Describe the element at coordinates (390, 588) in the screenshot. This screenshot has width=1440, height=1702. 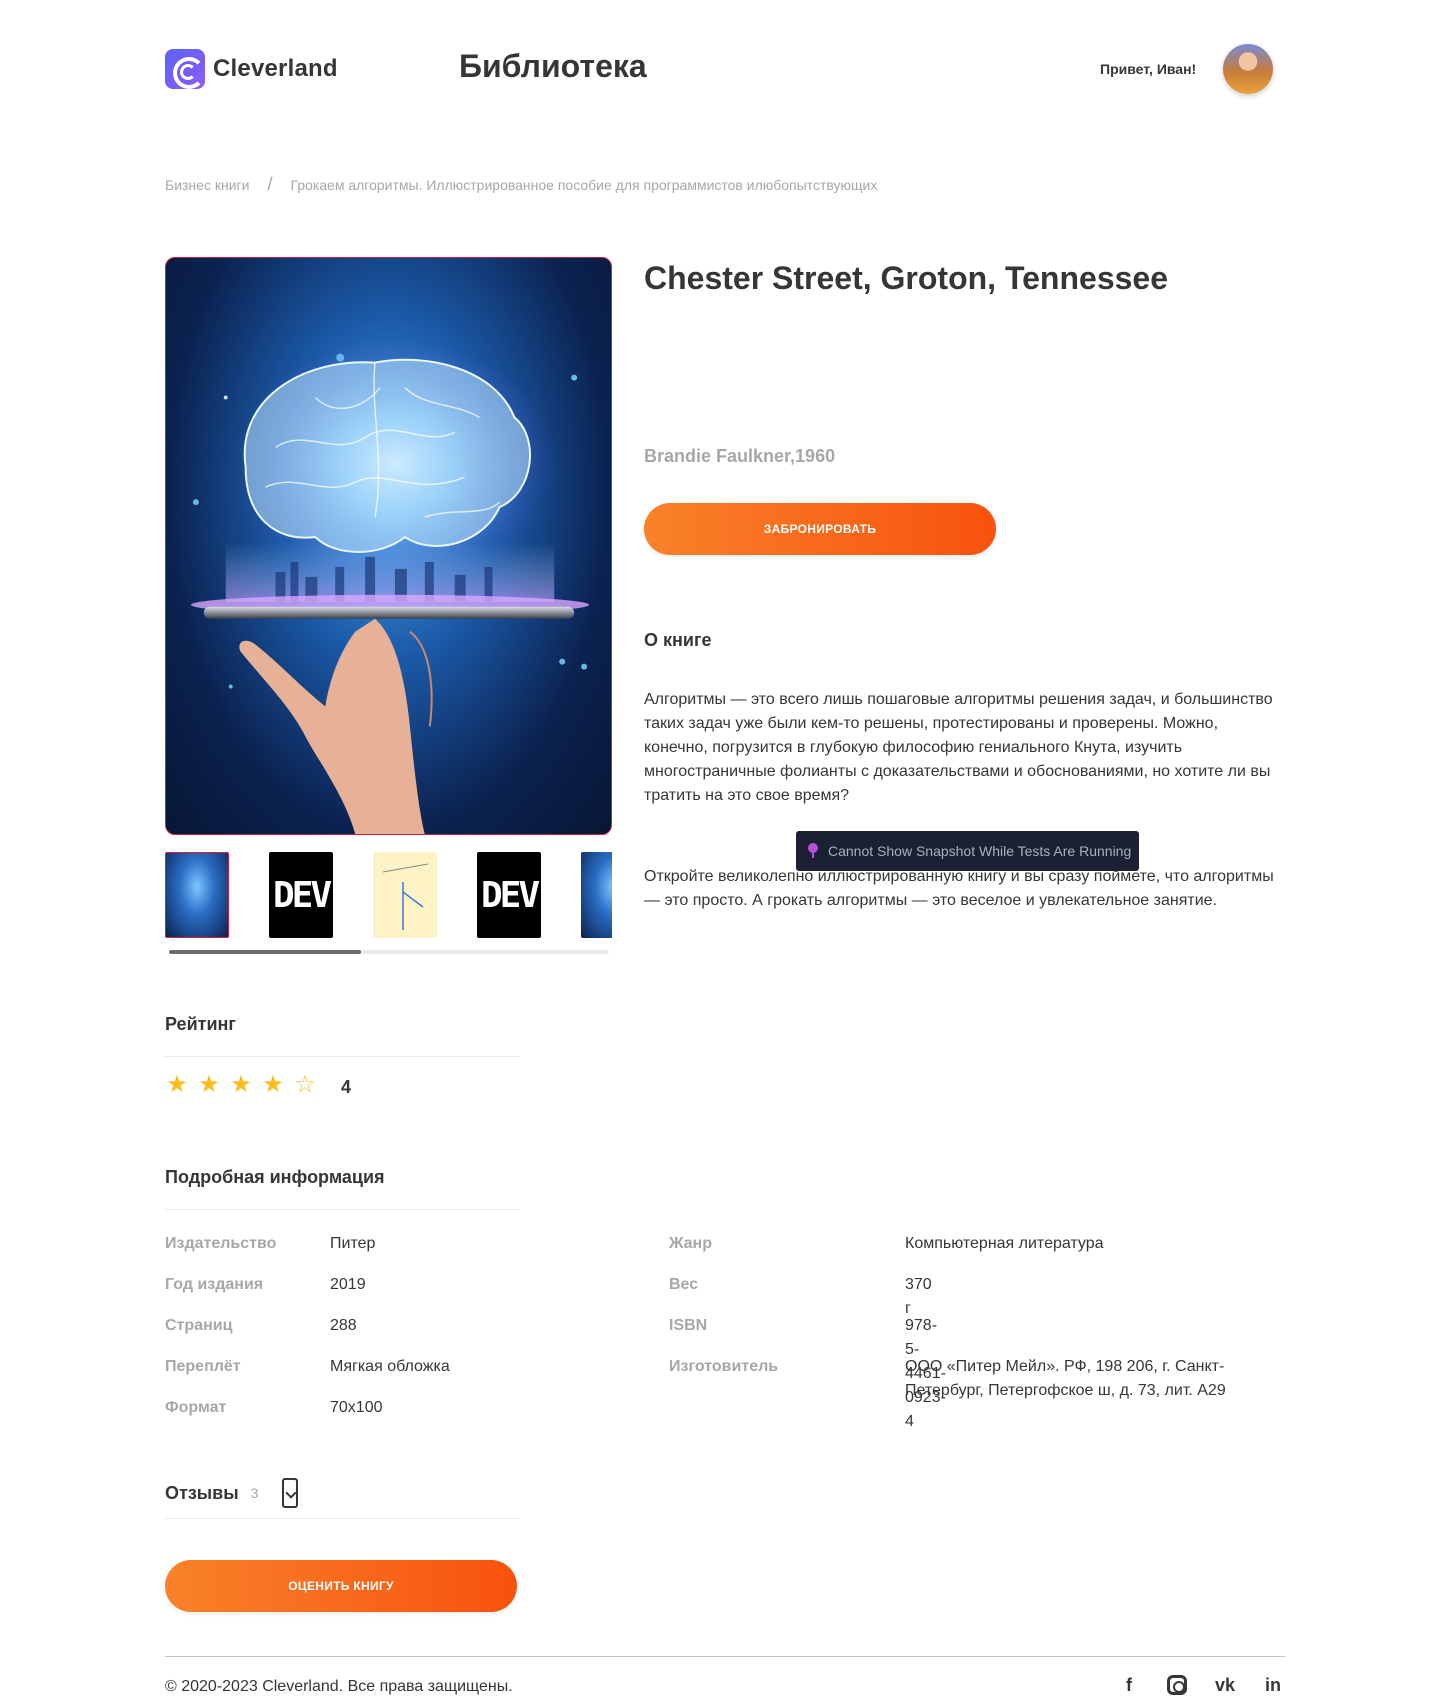
I see `brain-illustration` at that location.